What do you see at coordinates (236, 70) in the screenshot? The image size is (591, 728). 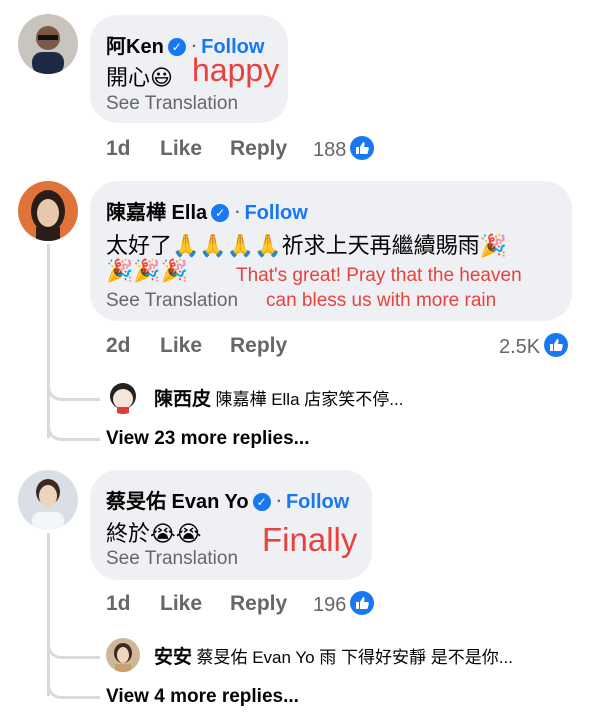 I see `annotation-text: happy` at bounding box center [236, 70].